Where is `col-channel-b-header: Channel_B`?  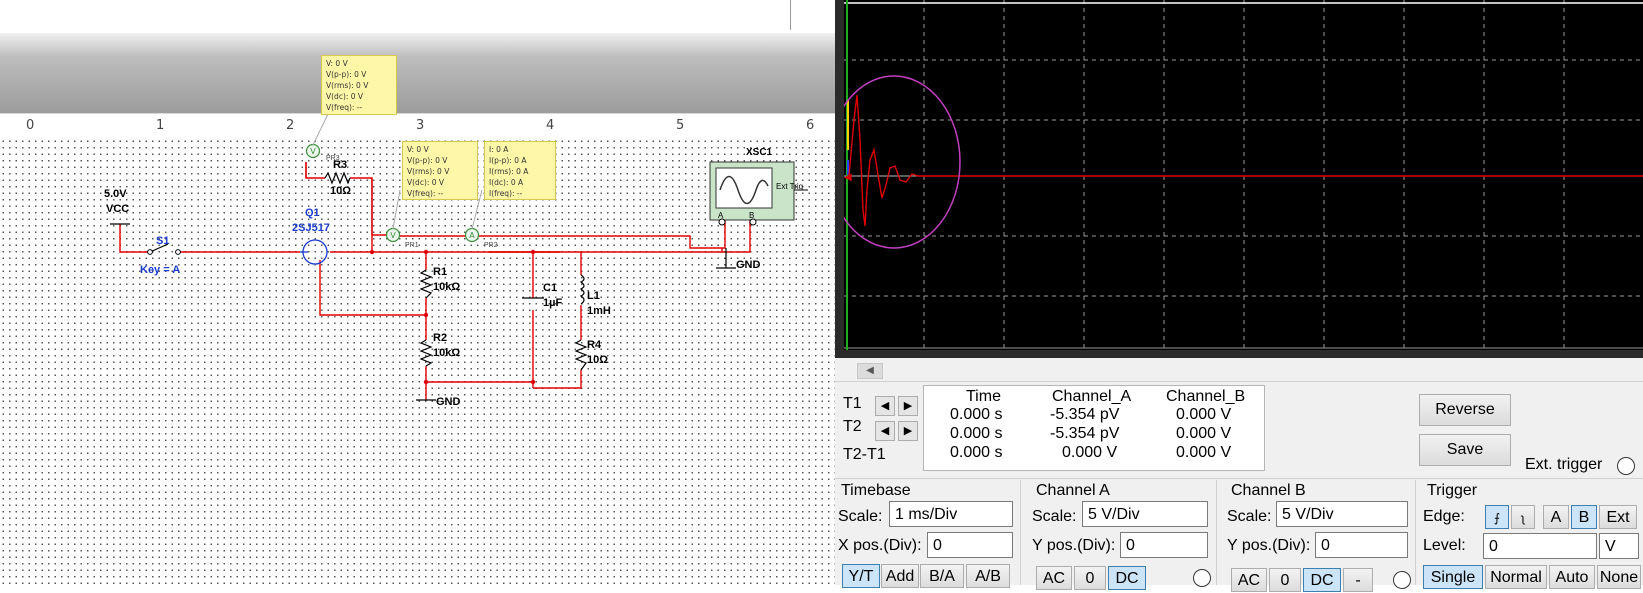 col-channel-b-header: Channel_B is located at coordinates (1206, 396).